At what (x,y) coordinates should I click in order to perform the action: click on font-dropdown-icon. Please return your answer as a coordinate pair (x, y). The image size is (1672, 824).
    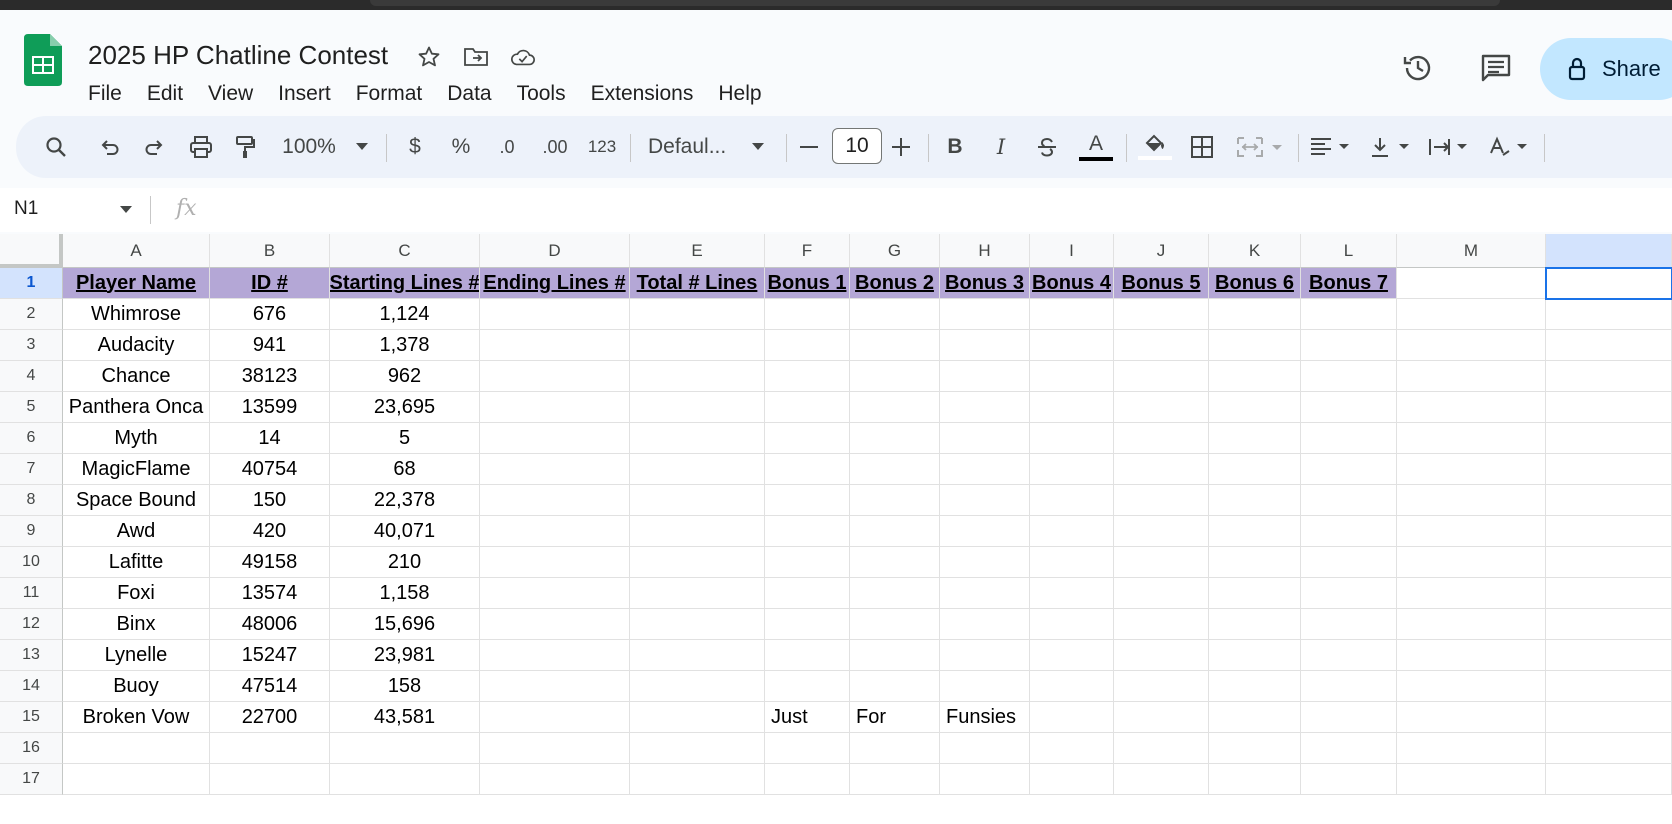
    Looking at the image, I should click on (758, 147).